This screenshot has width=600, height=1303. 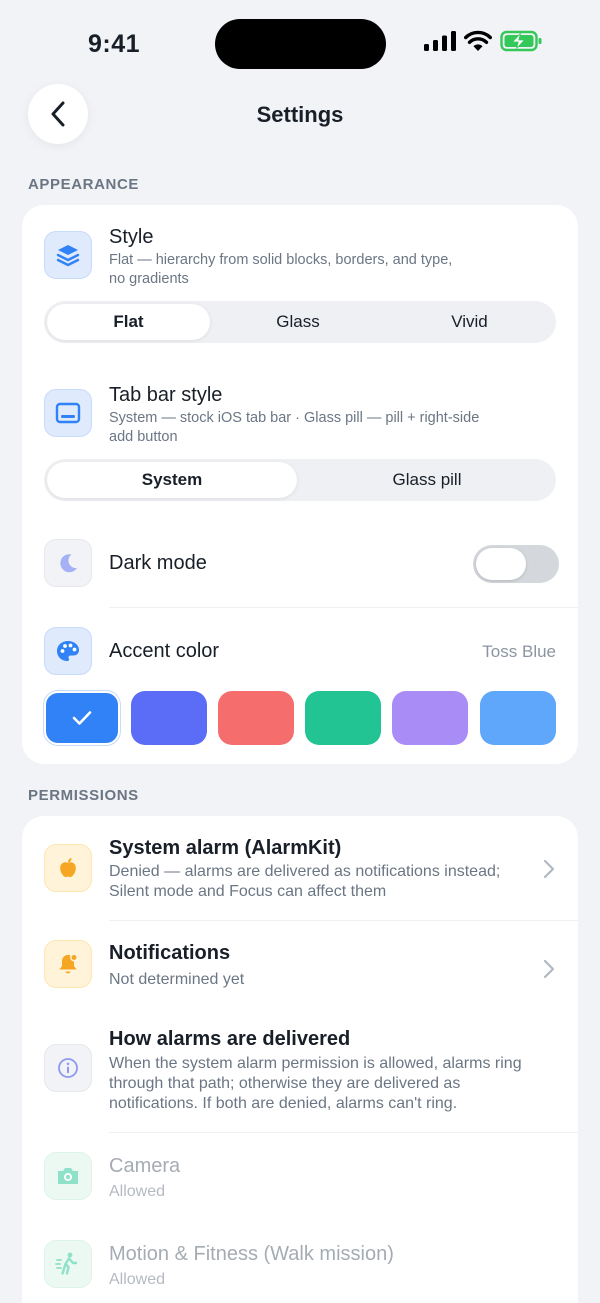 What do you see at coordinates (84, 184) in the screenshot?
I see `section-header-appearance: APPEARANCE` at bounding box center [84, 184].